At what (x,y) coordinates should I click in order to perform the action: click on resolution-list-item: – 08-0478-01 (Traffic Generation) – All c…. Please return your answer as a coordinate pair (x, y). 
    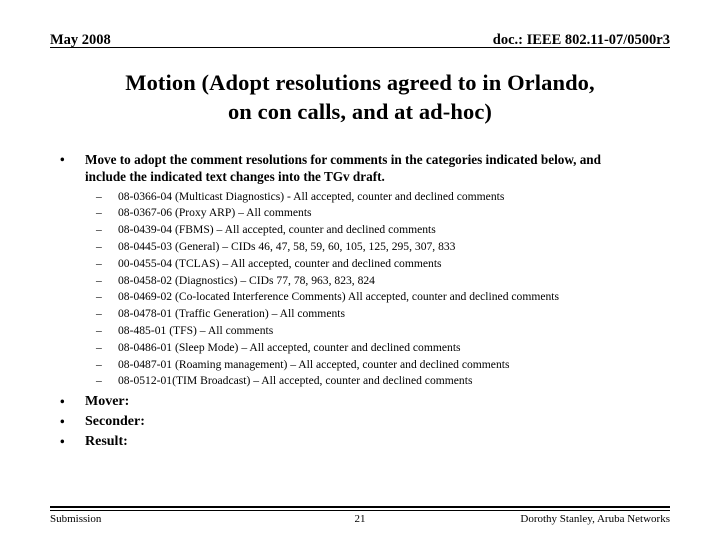
    Looking at the image, I should click on (360, 314).